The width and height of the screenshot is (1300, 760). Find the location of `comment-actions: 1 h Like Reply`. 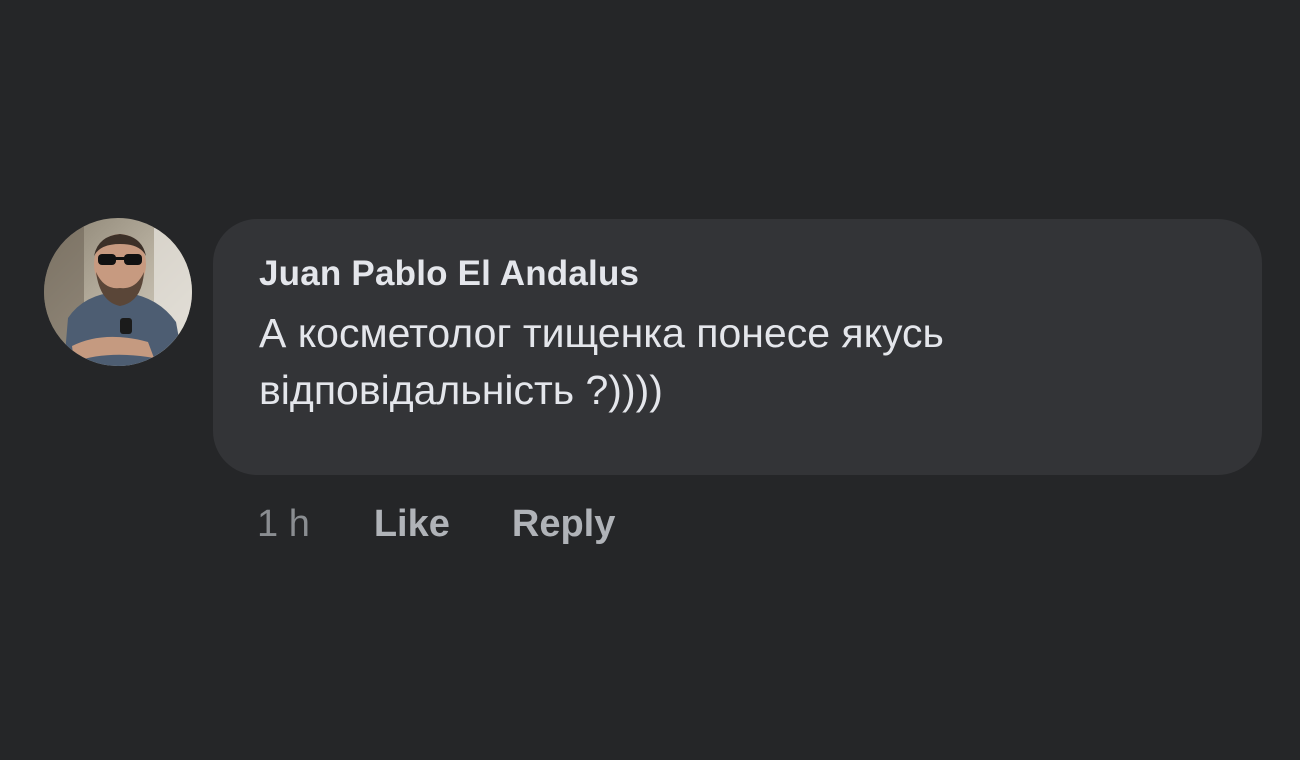

comment-actions: 1 h Like Reply is located at coordinates (436, 524).